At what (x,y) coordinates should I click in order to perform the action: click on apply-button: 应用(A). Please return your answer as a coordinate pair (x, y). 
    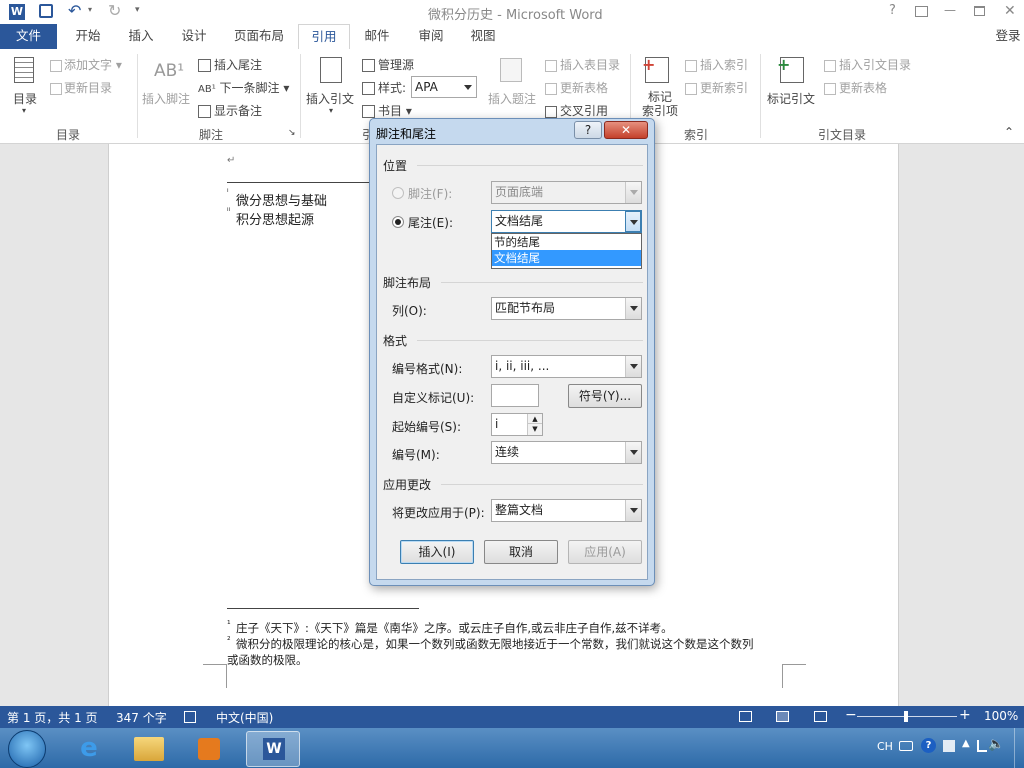
    Looking at the image, I should click on (605, 552).